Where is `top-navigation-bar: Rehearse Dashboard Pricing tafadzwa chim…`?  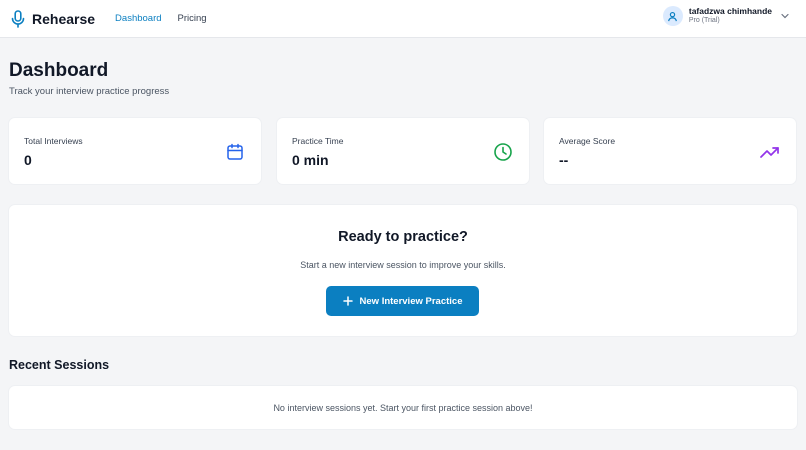
top-navigation-bar: Rehearse Dashboard Pricing tafadzwa chim… is located at coordinates (403, 19).